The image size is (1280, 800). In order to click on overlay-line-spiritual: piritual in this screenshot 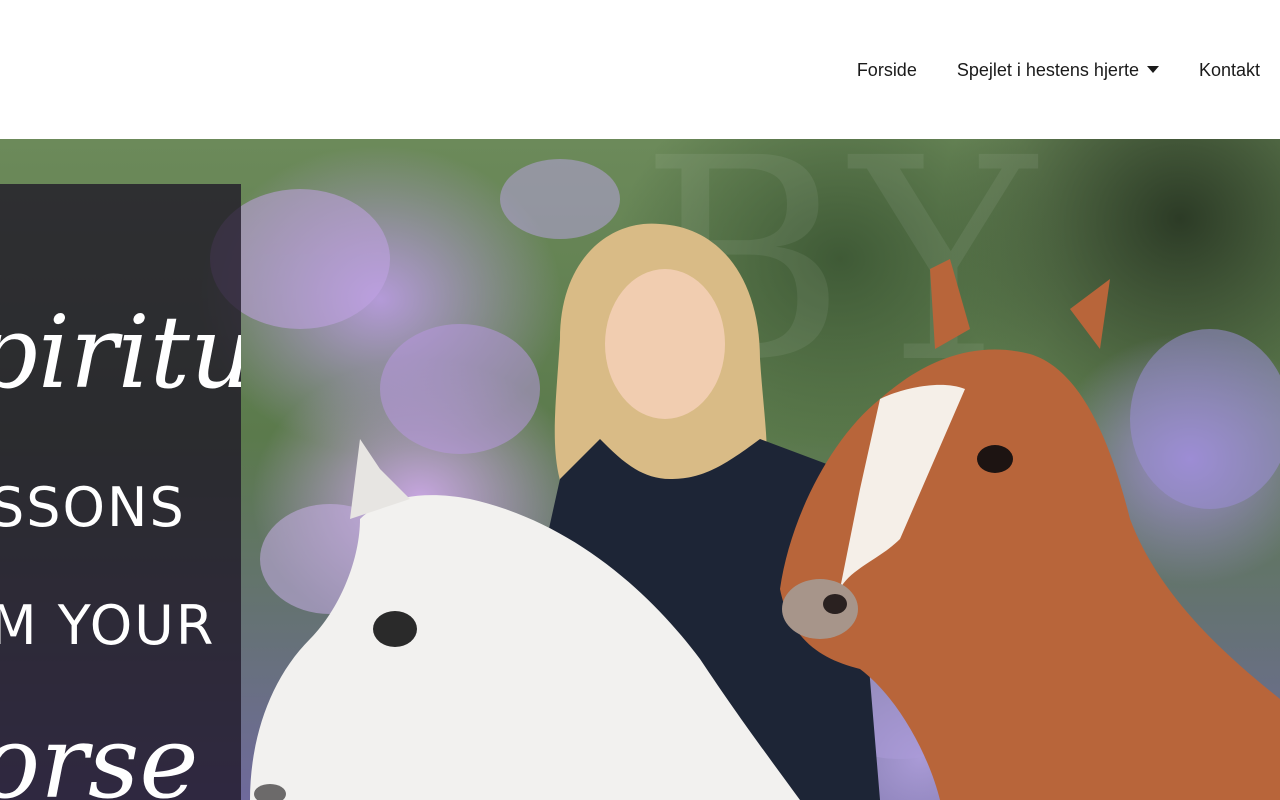, I will do `click(120, 352)`.